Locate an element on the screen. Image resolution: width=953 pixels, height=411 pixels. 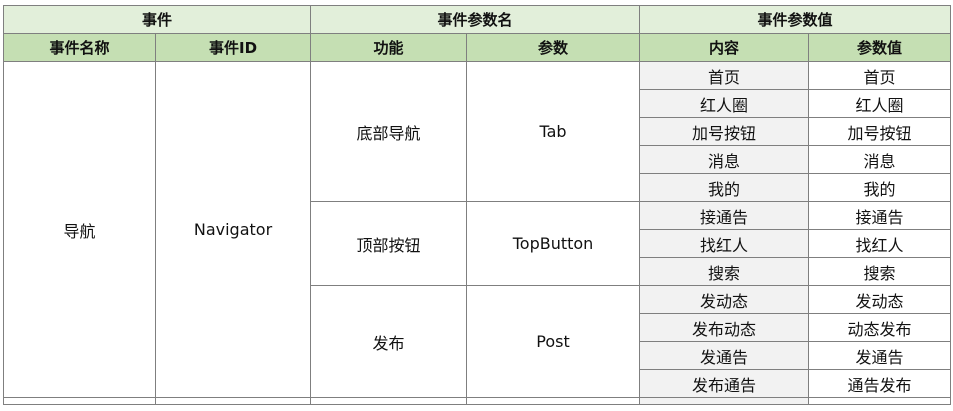
table-row-partial is located at coordinates (477, 401).